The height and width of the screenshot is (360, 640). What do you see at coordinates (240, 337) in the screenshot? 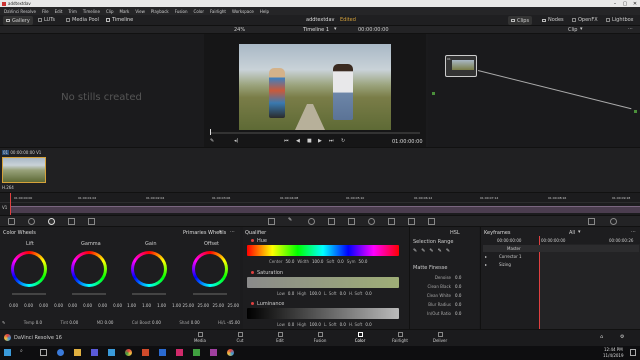
I see `tab-cut: Cut` at bounding box center [240, 337].